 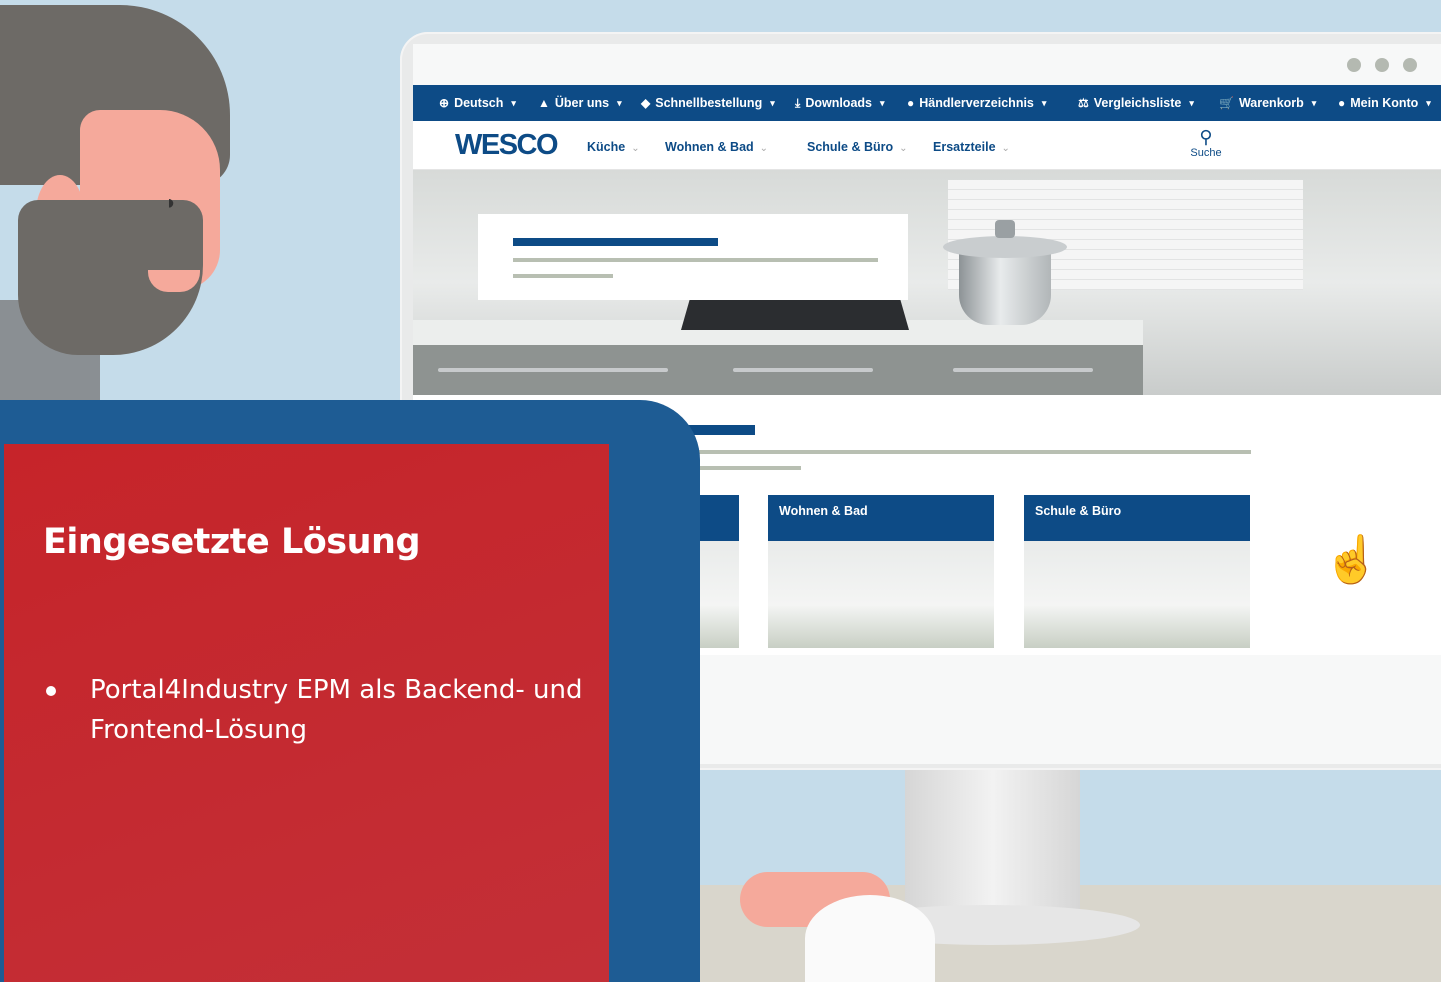 I want to click on kitchen-counter, so click(x=778, y=357).